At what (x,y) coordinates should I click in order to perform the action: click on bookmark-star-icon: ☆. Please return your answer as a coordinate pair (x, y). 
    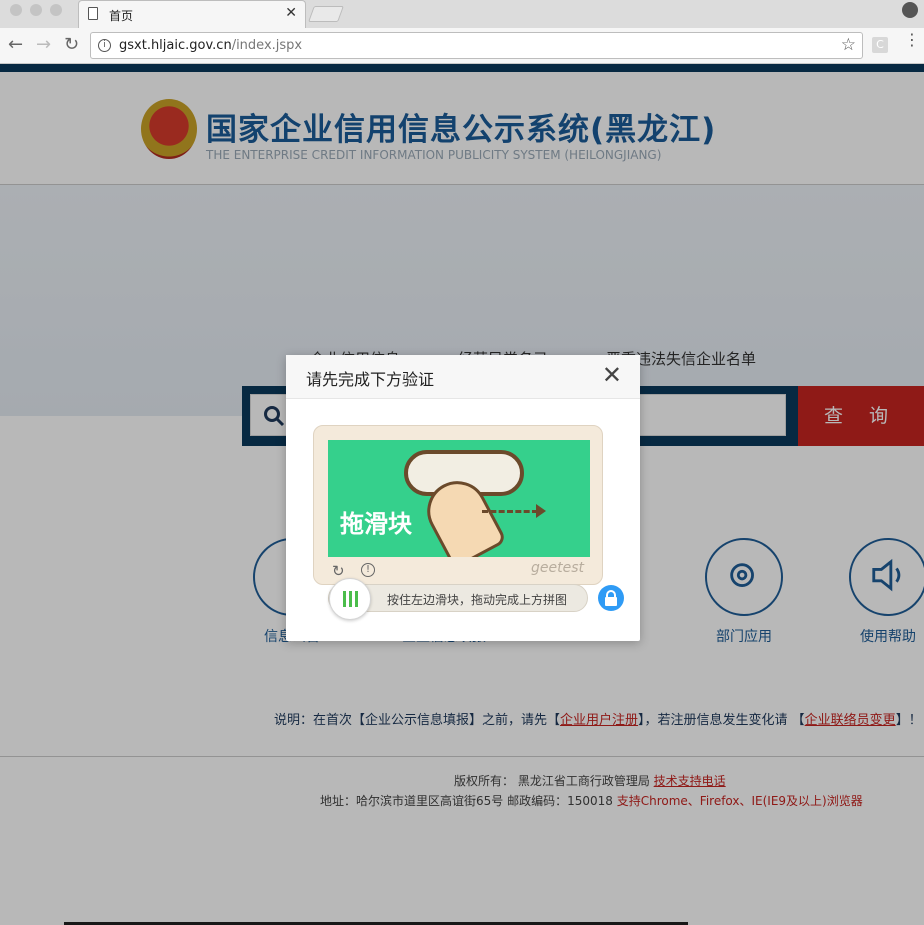
    Looking at the image, I should click on (848, 45).